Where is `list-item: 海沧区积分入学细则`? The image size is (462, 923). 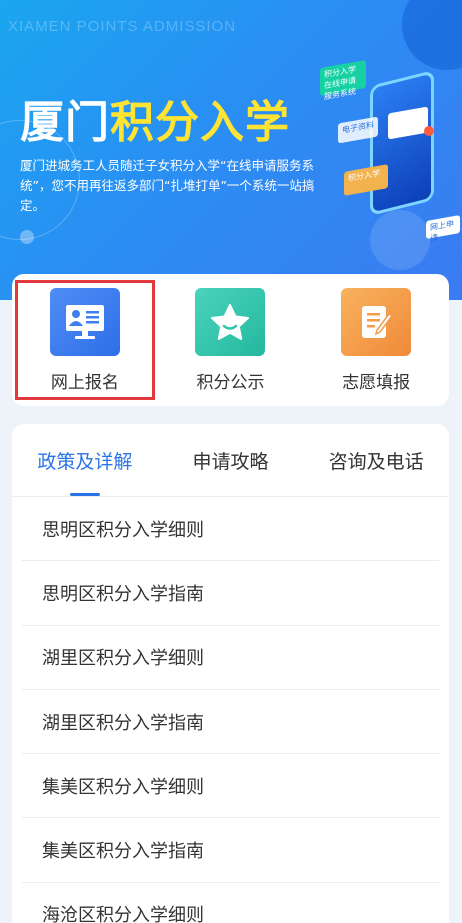 list-item: 海沧区积分入学细则 is located at coordinates (230, 903).